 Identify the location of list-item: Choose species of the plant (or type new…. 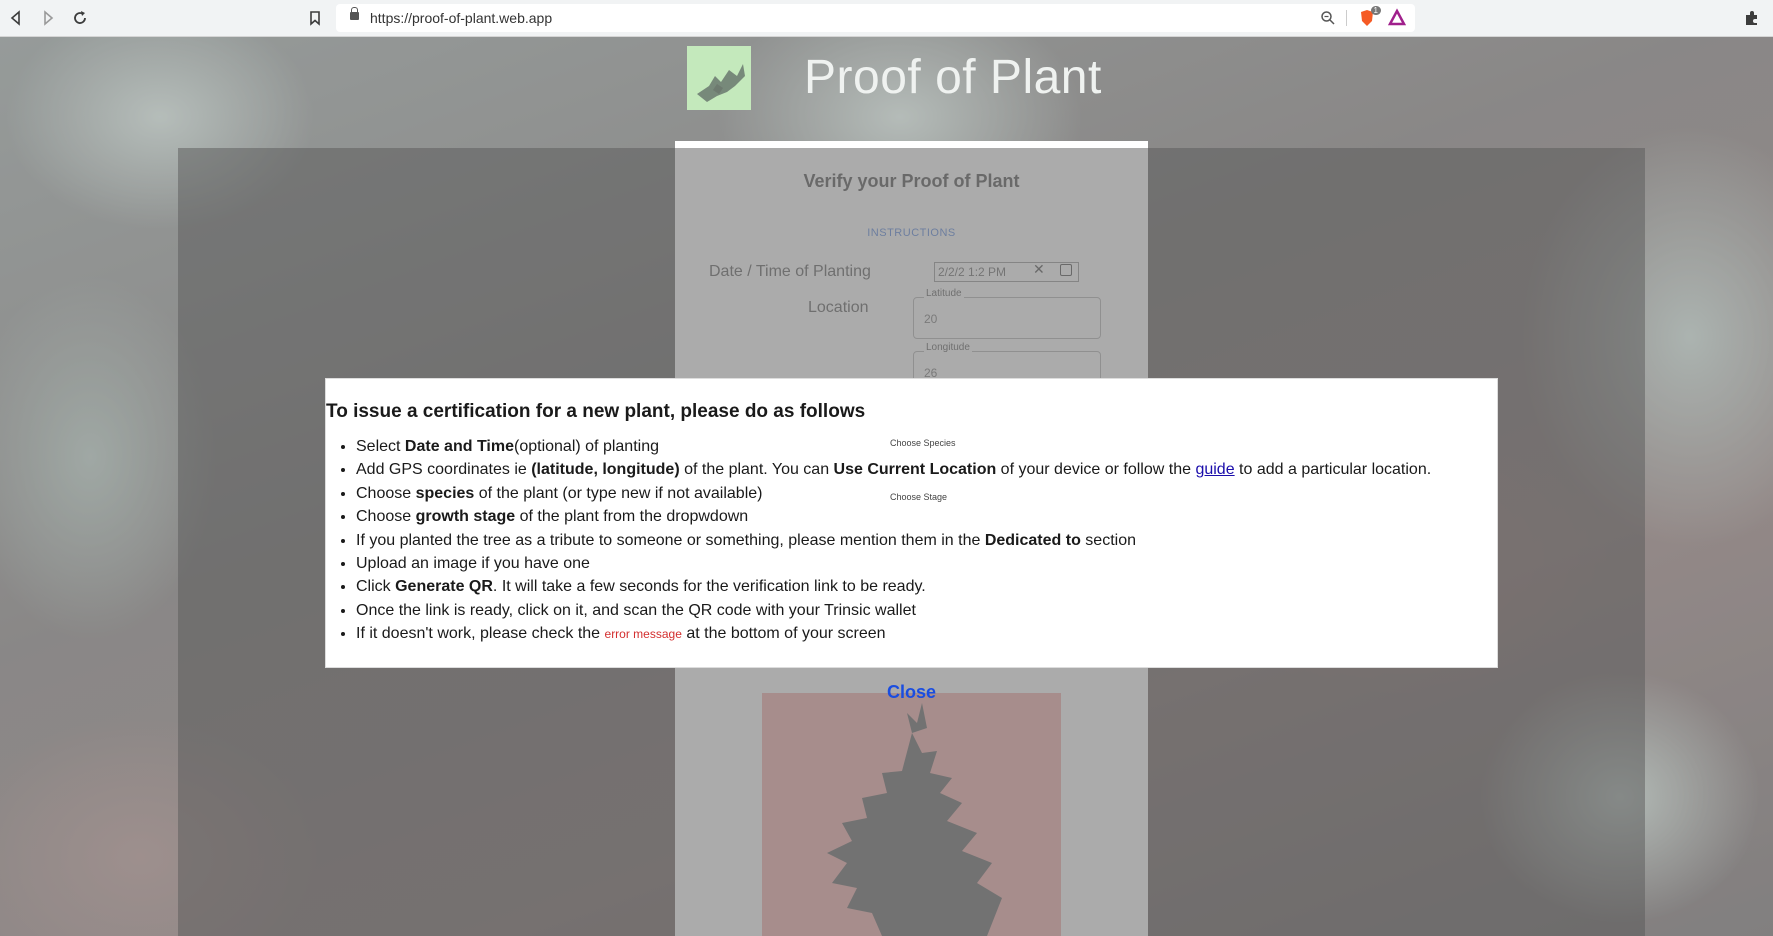
(893, 493).